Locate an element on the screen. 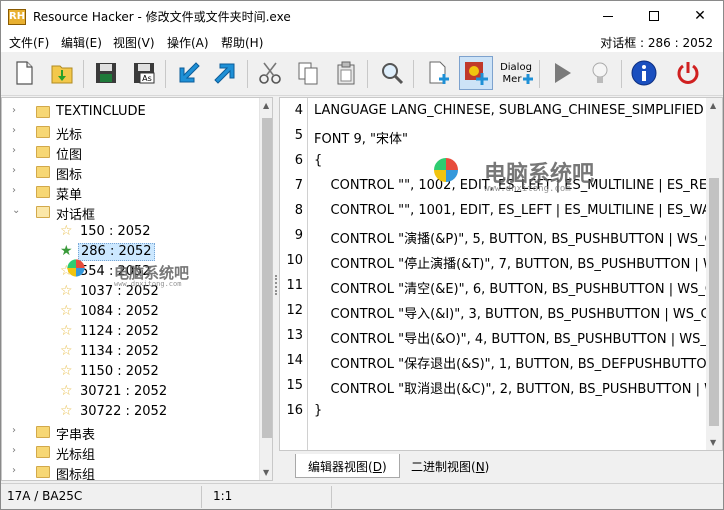  open-icon is located at coordinates (62, 74).